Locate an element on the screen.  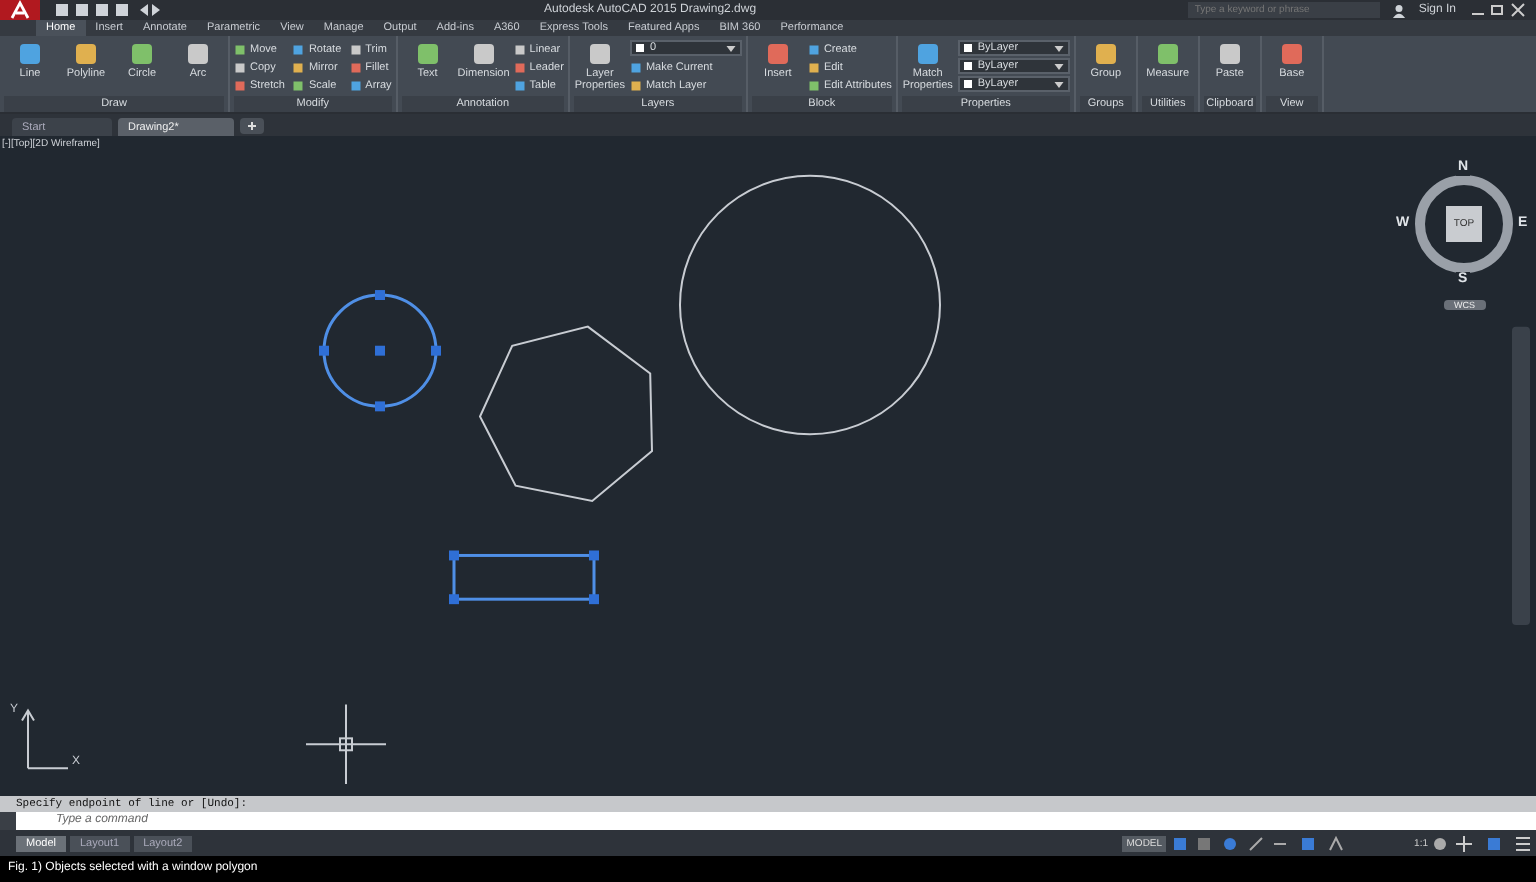
window-controls-icon is located at coordinates (1498, 10).